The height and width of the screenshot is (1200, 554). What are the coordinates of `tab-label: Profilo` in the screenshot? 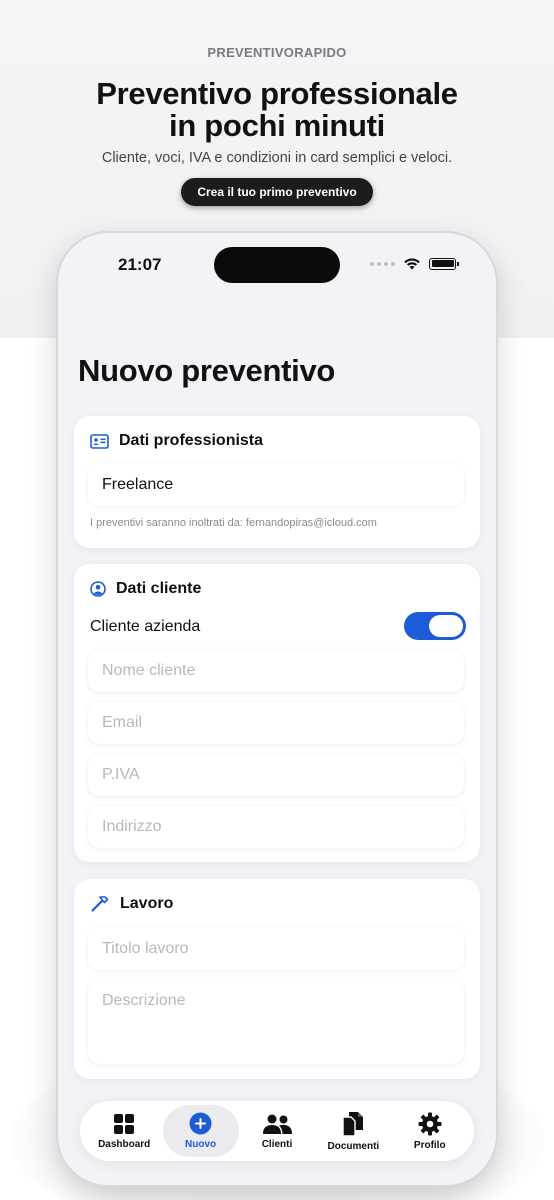 It's located at (429, 1145).